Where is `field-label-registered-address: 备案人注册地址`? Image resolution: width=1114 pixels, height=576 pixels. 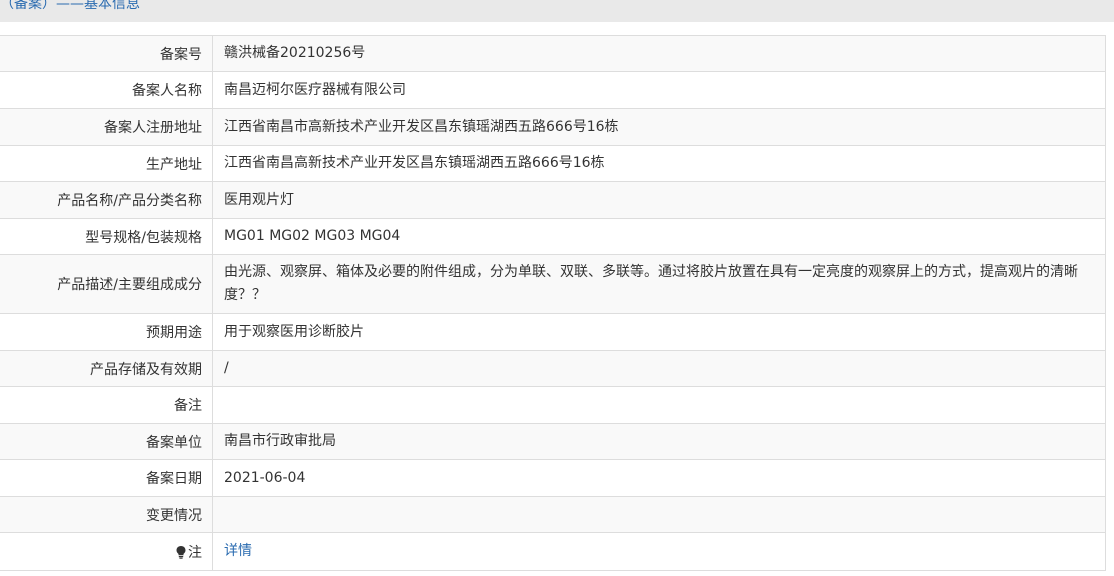 field-label-registered-address: 备案人注册地址 is located at coordinates (106, 127).